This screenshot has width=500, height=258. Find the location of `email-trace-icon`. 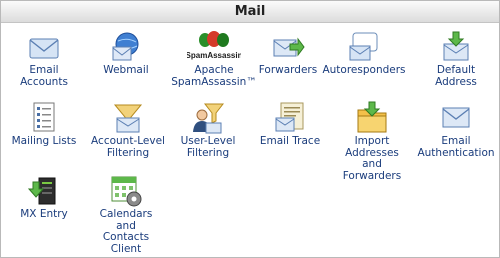

email-trace-icon is located at coordinates (290, 118).